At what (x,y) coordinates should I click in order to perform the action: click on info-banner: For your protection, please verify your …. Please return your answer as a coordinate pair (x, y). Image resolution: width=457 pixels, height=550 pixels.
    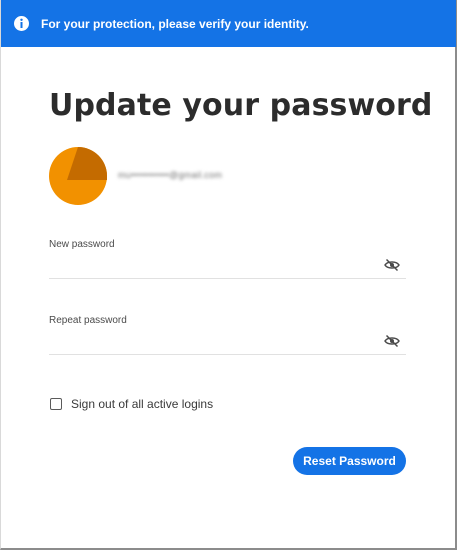
    Looking at the image, I should click on (228, 23).